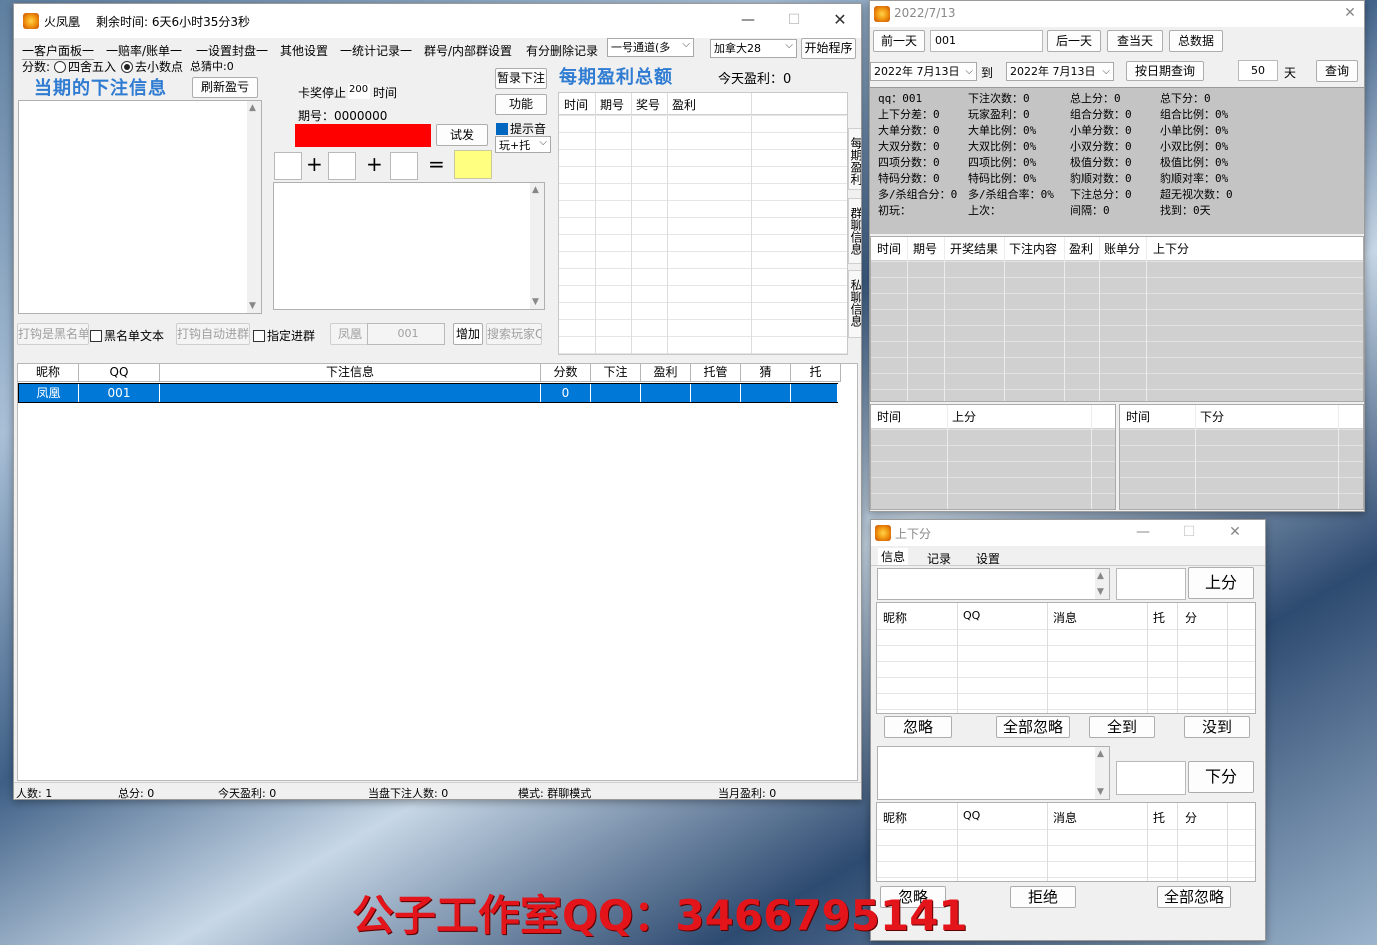 This screenshot has width=1377, height=945. What do you see at coordinates (766, 373) in the screenshot?
I see `col-guess: 猜` at bounding box center [766, 373].